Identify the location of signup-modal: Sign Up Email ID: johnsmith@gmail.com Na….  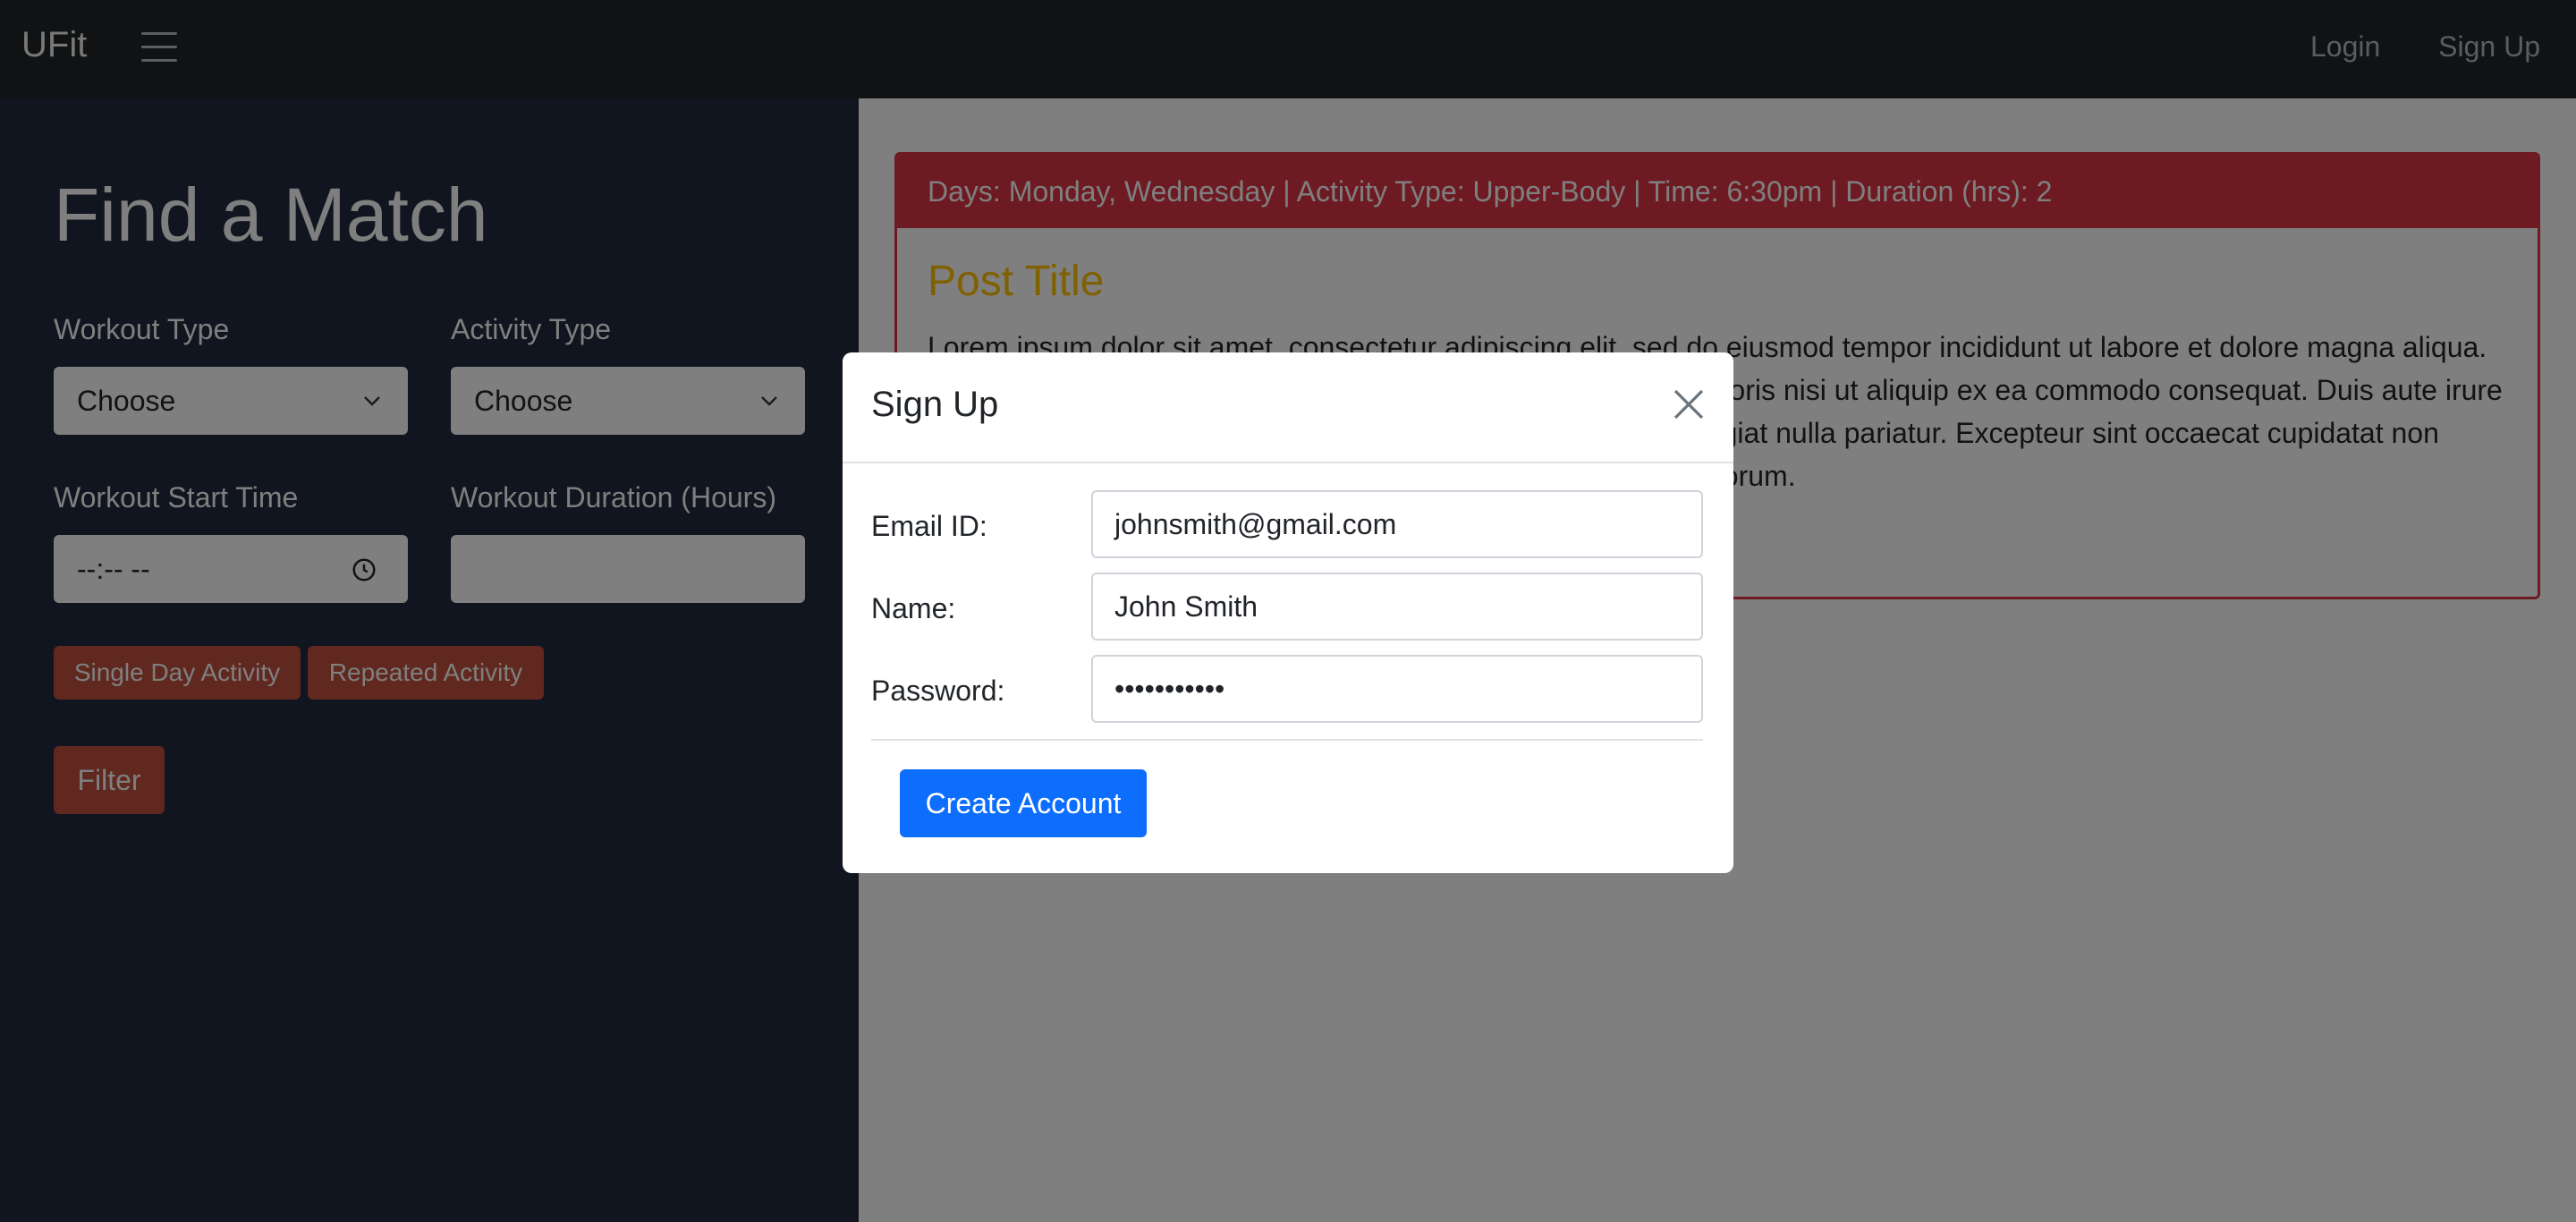
(1288, 612).